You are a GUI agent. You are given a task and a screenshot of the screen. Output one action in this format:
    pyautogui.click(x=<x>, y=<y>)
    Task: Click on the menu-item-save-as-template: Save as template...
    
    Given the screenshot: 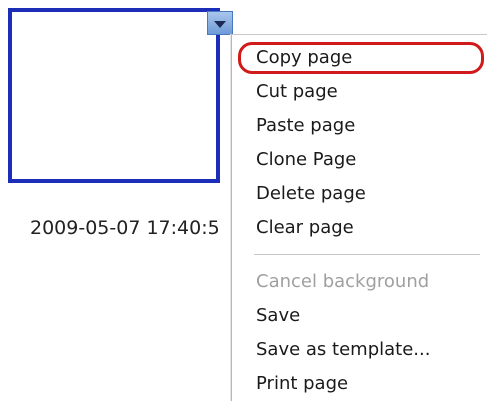 What is the action you would take?
    pyautogui.click(x=343, y=350)
    